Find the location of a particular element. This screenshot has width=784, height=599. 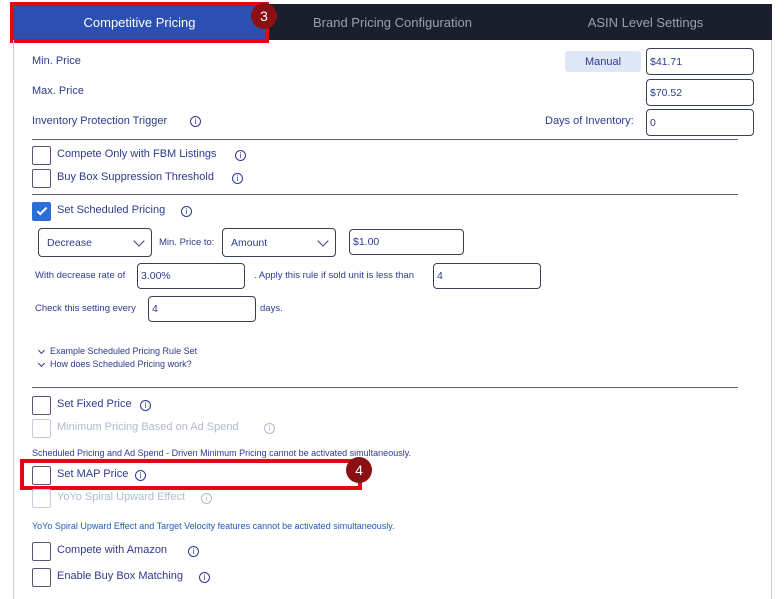

min-price-label: Min. Price is located at coordinates (56, 61).